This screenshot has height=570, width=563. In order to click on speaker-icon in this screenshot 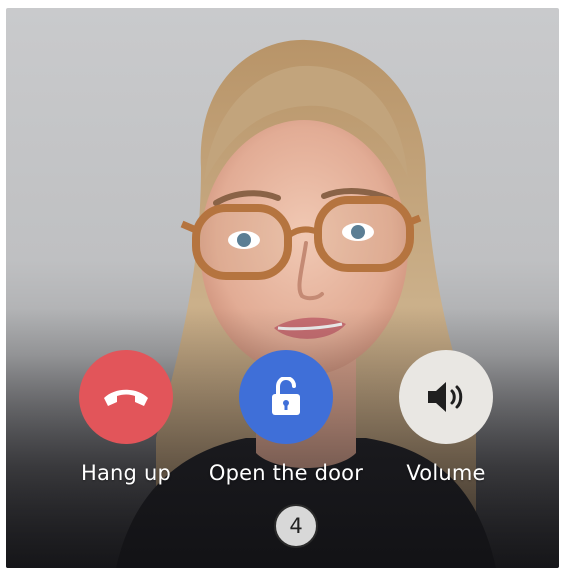, I will do `click(446, 397)`.